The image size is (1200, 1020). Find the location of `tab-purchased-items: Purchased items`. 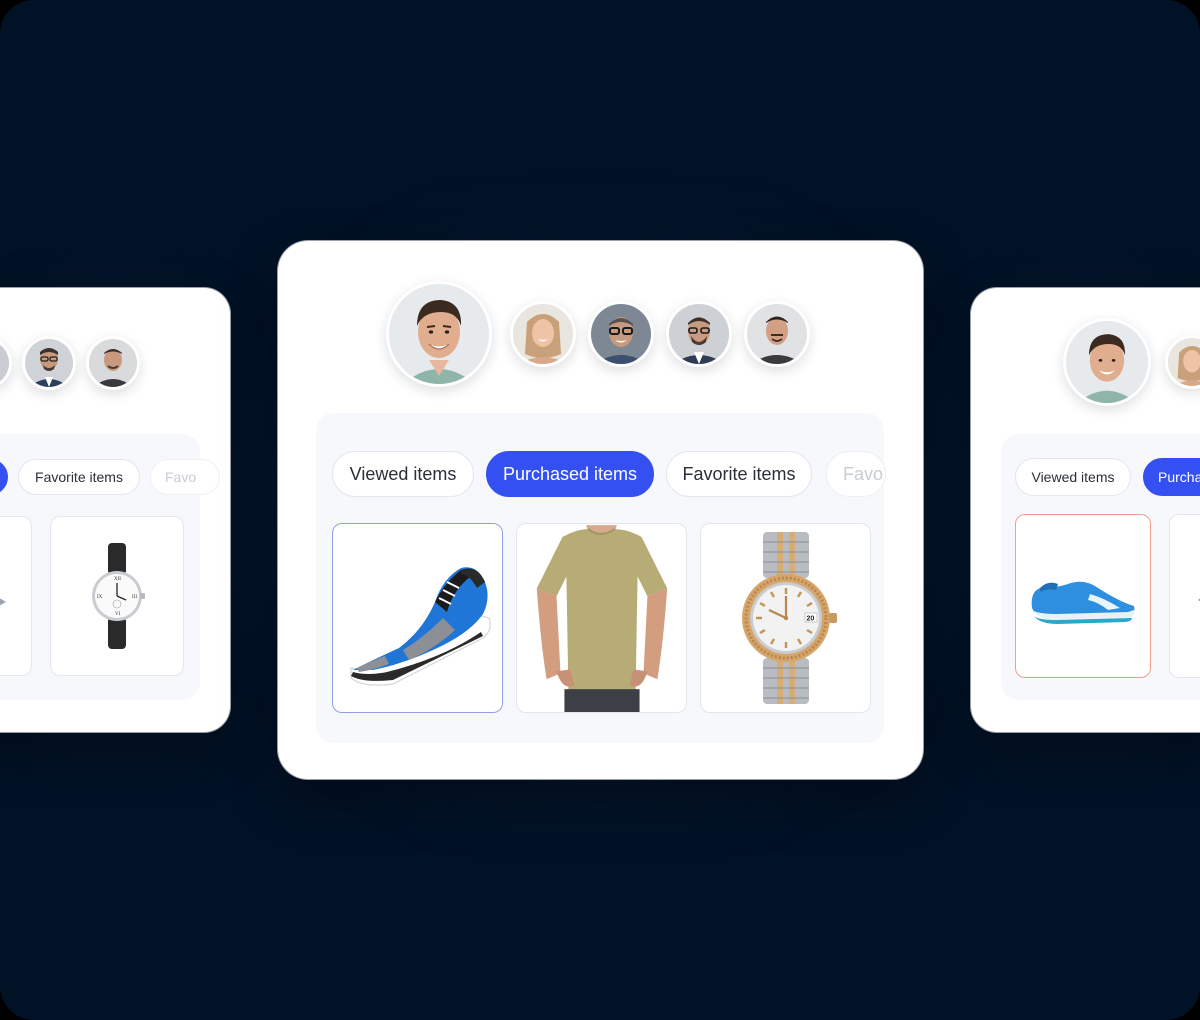

tab-purchased-items: Purchased items is located at coordinates (570, 474).